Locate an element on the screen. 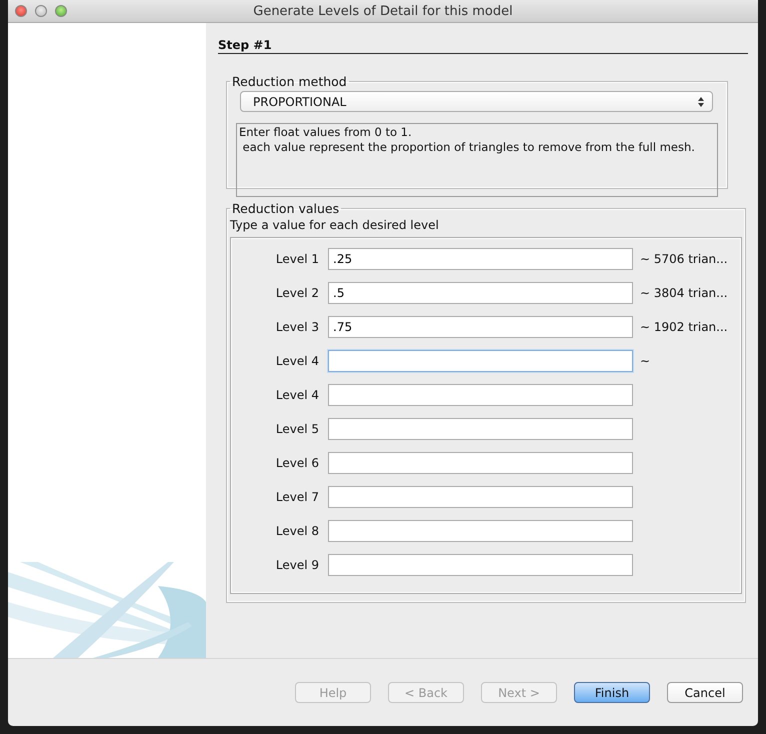 The height and width of the screenshot is (734, 766). group-title: Reduction method is located at coordinates (289, 81).